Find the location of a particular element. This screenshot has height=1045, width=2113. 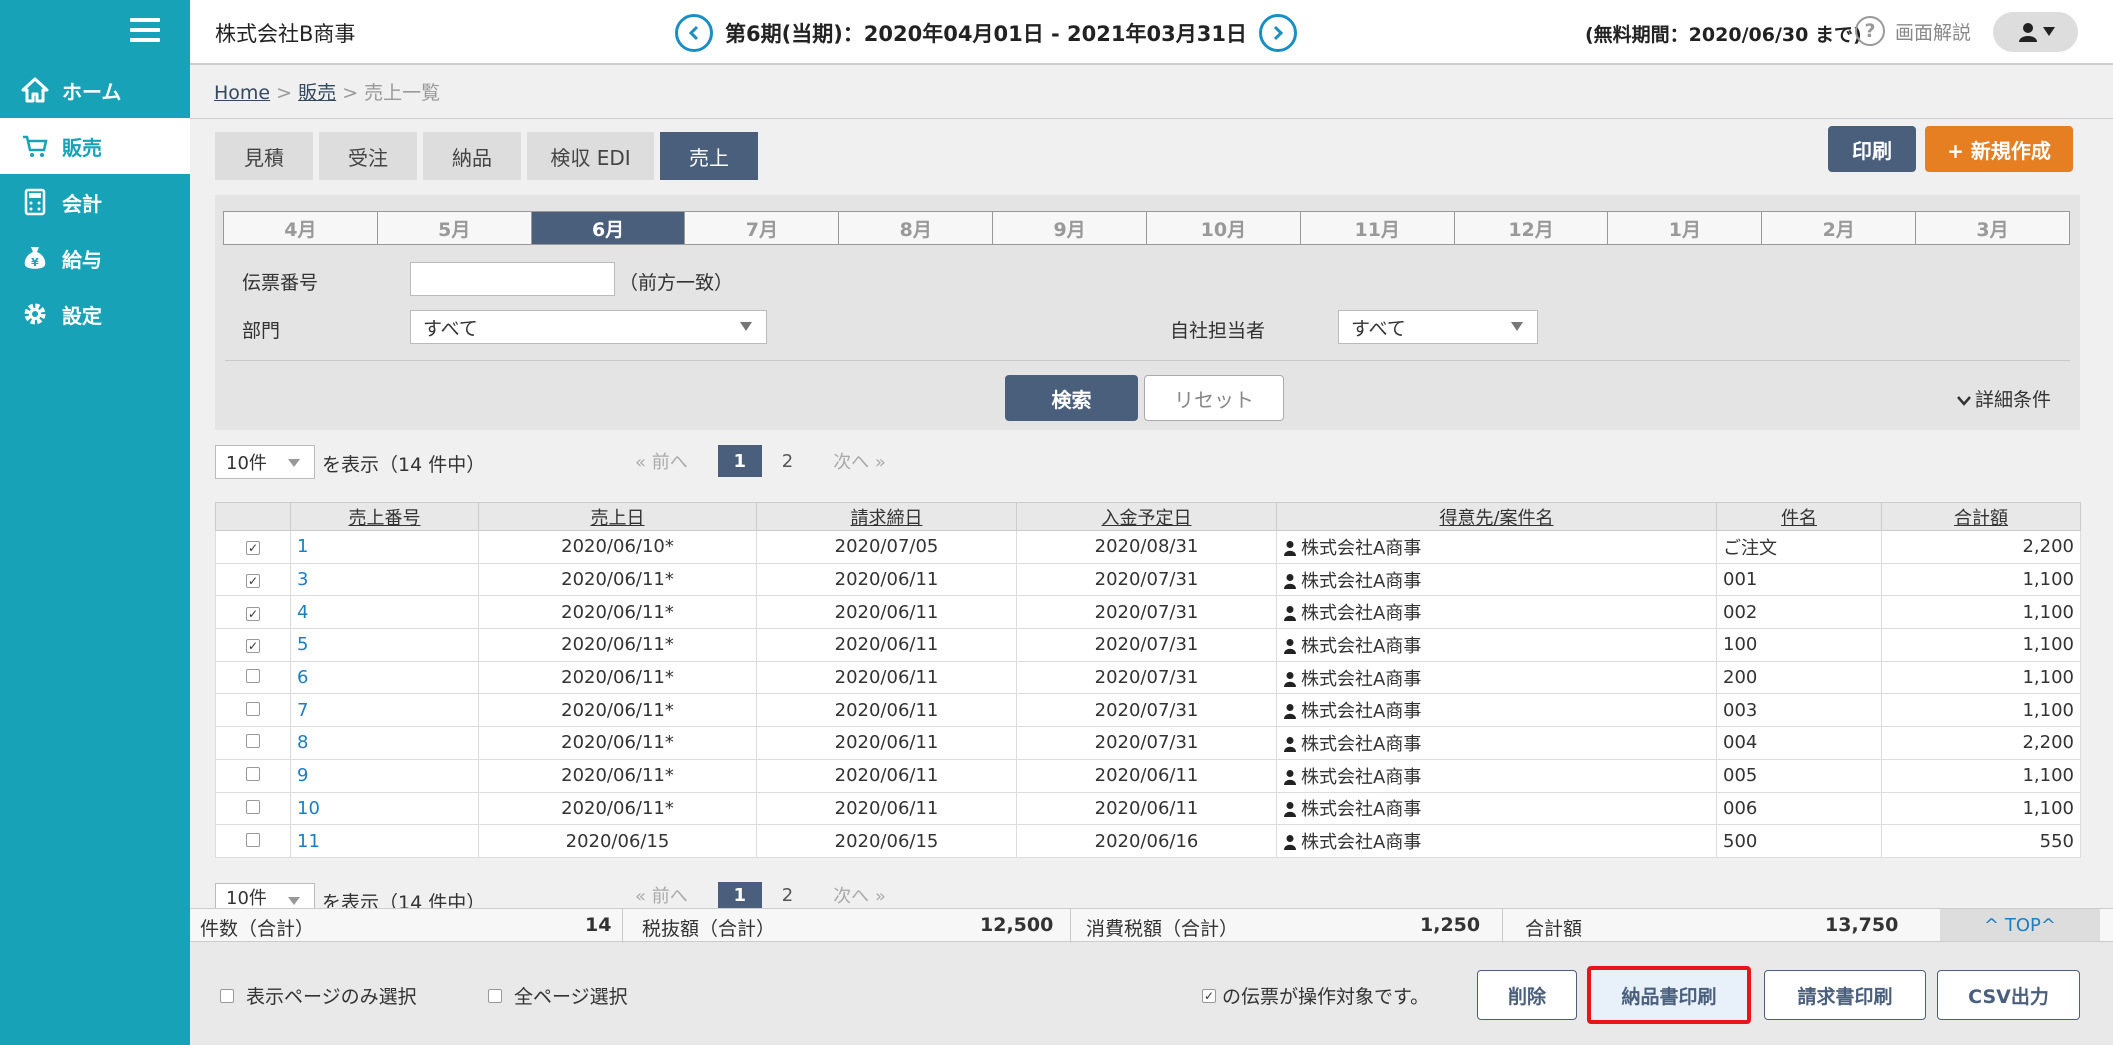

sales-number-link: 7 is located at coordinates (302, 710).